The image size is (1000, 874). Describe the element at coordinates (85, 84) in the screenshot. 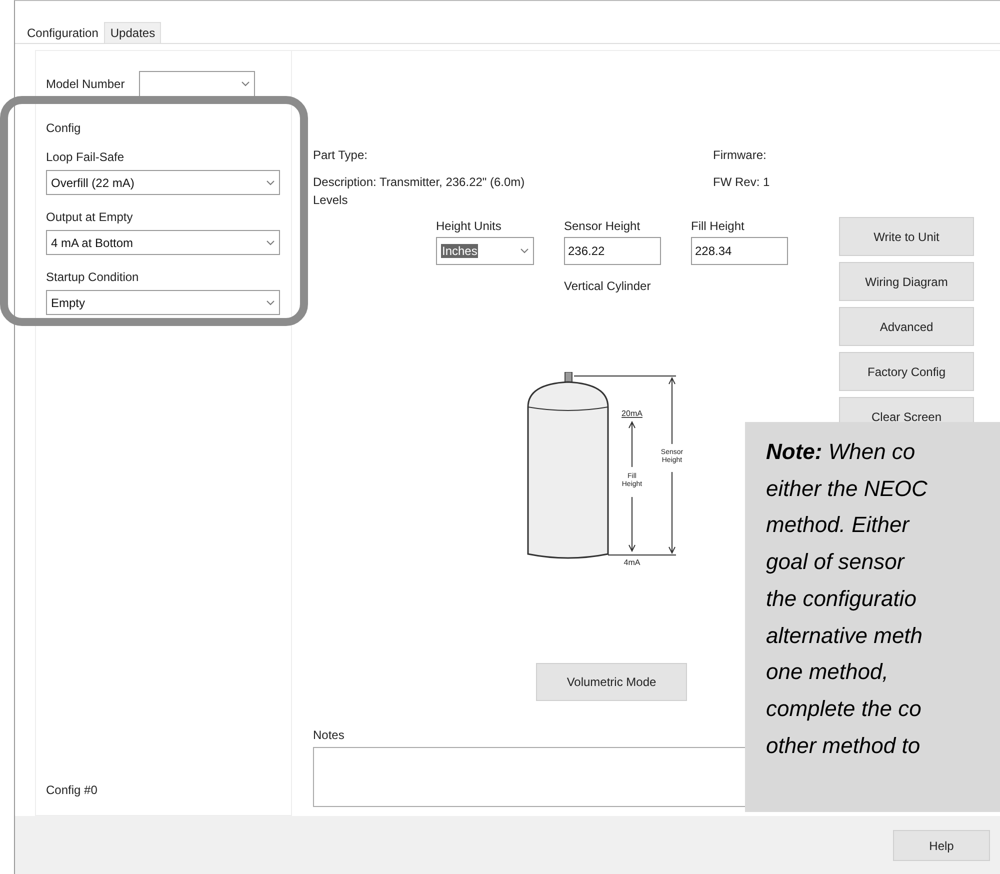

I see `field-label: Model Number` at that location.